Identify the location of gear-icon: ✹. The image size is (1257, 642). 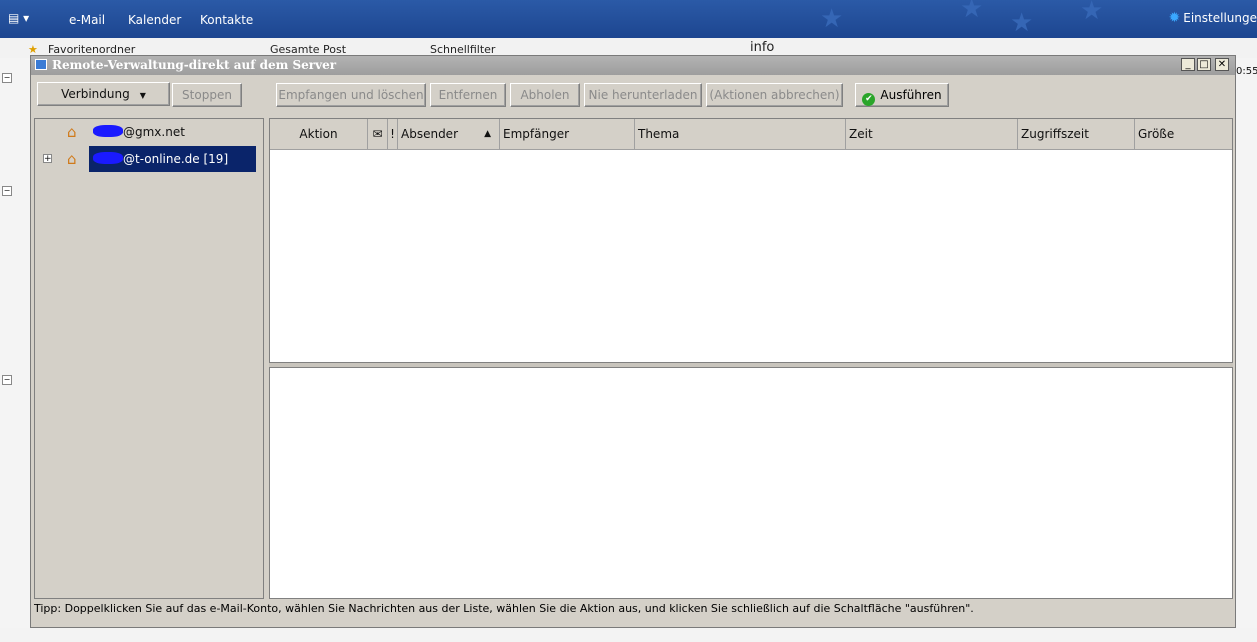
(1174, 18).